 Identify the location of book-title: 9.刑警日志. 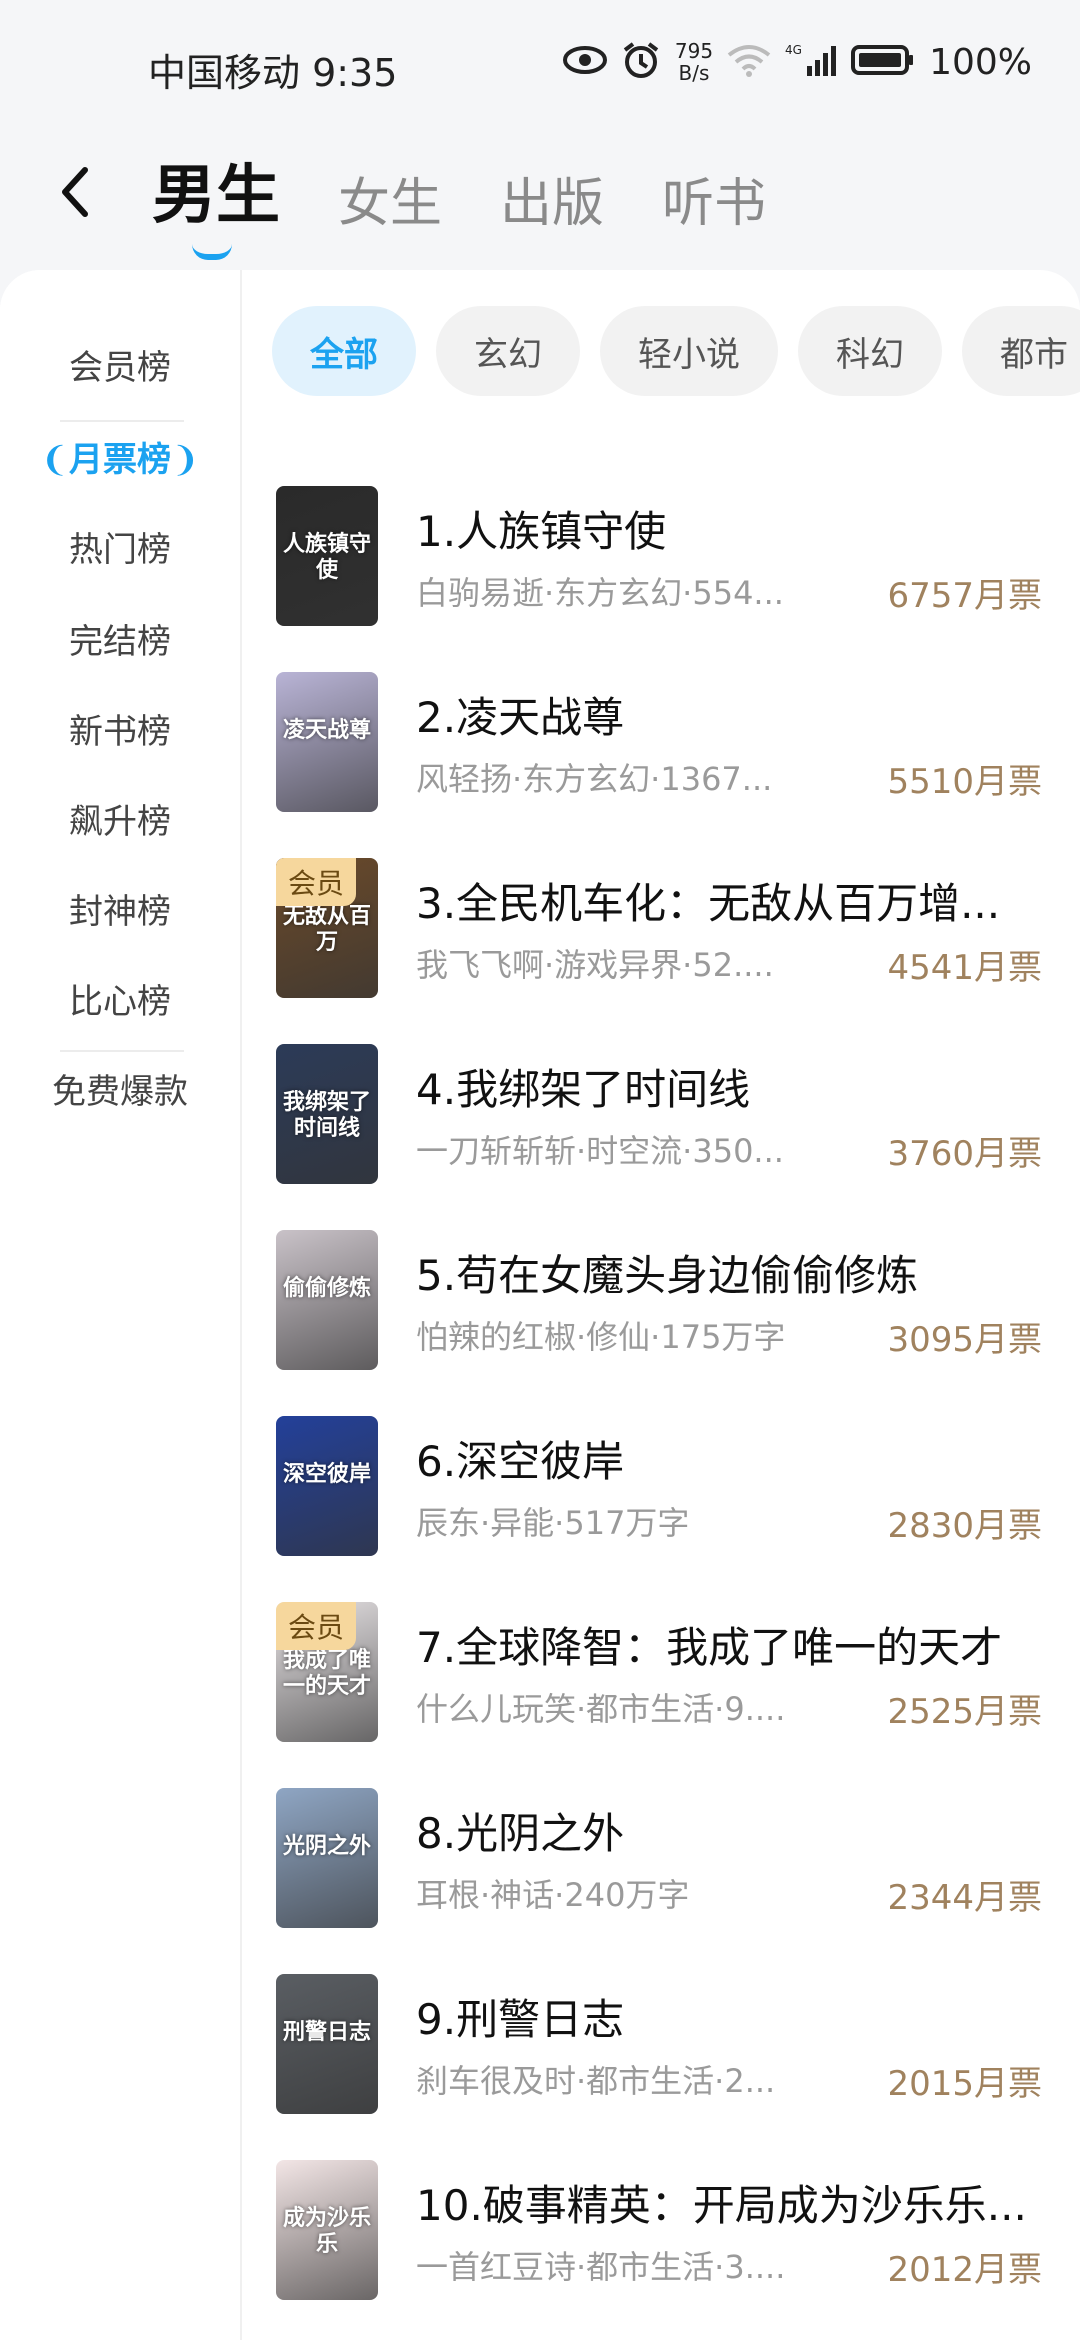
(731, 2016).